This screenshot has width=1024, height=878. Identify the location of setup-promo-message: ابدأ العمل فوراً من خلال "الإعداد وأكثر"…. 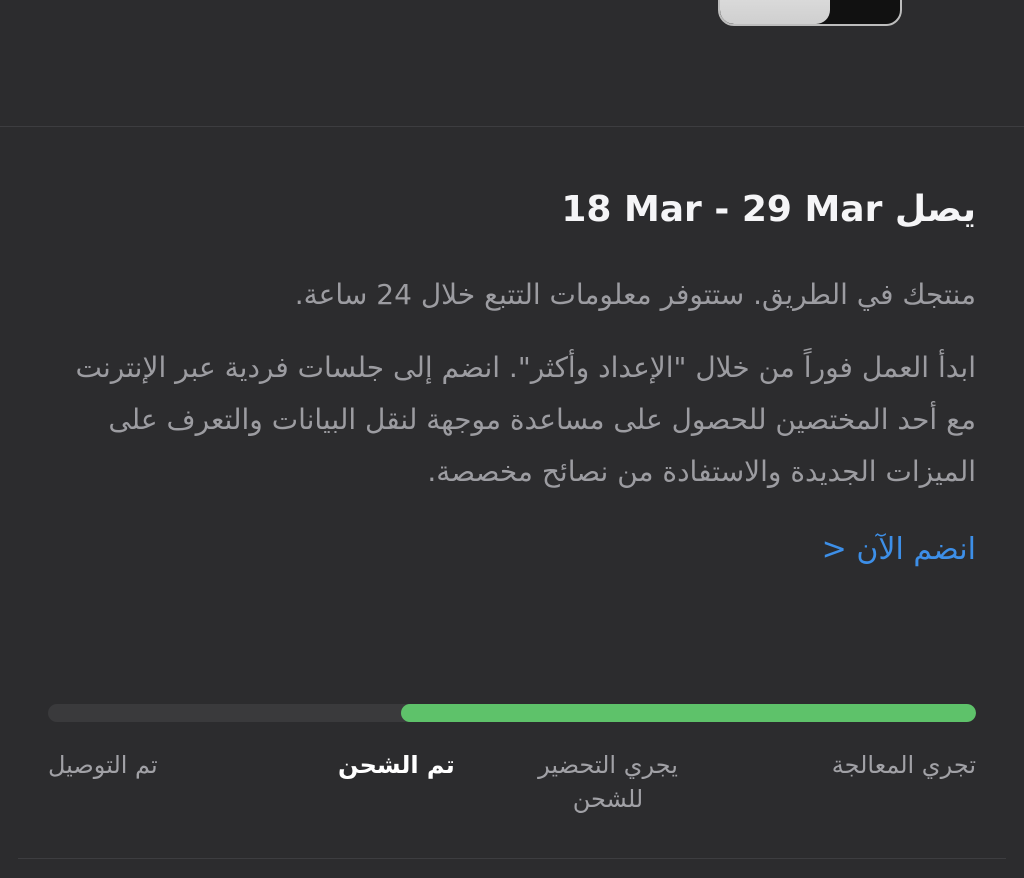
(526, 419).